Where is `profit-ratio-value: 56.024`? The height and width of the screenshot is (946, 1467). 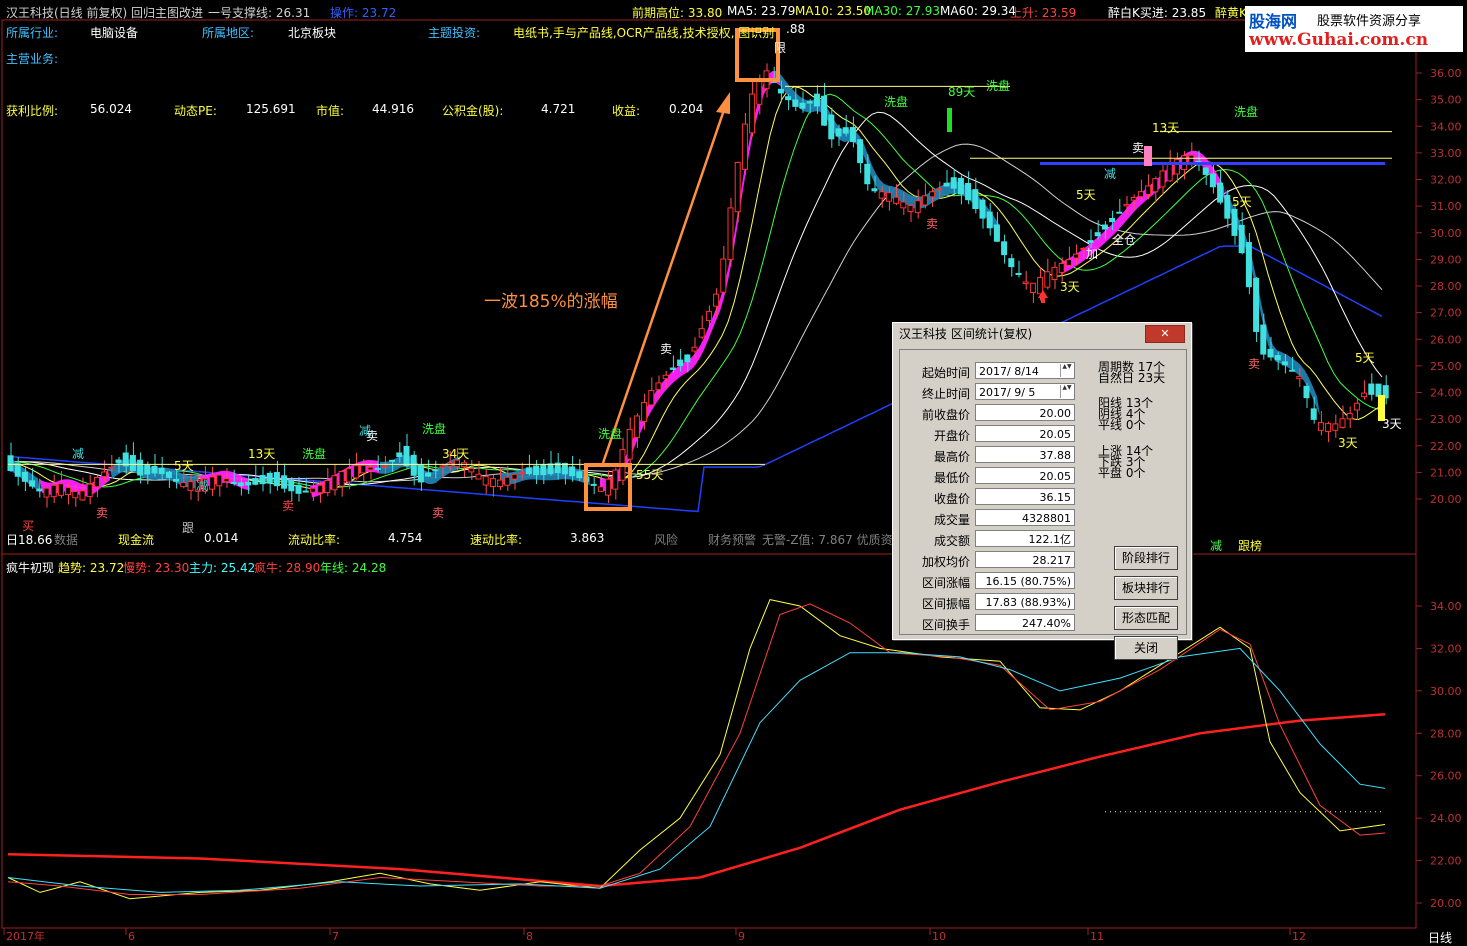 profit-ratio-value: 56.024 is located at coordinates (111, 109).